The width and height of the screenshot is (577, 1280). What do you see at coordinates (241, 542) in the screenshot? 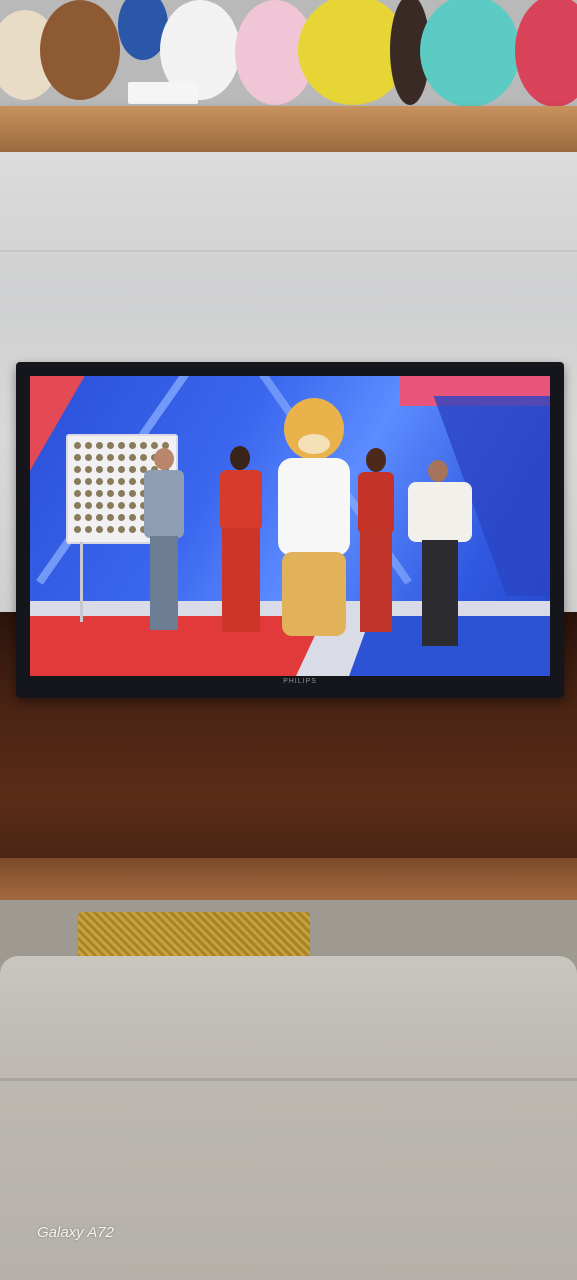
I see `presenter-red-jumpsuit` at bounding box center [241, 542].